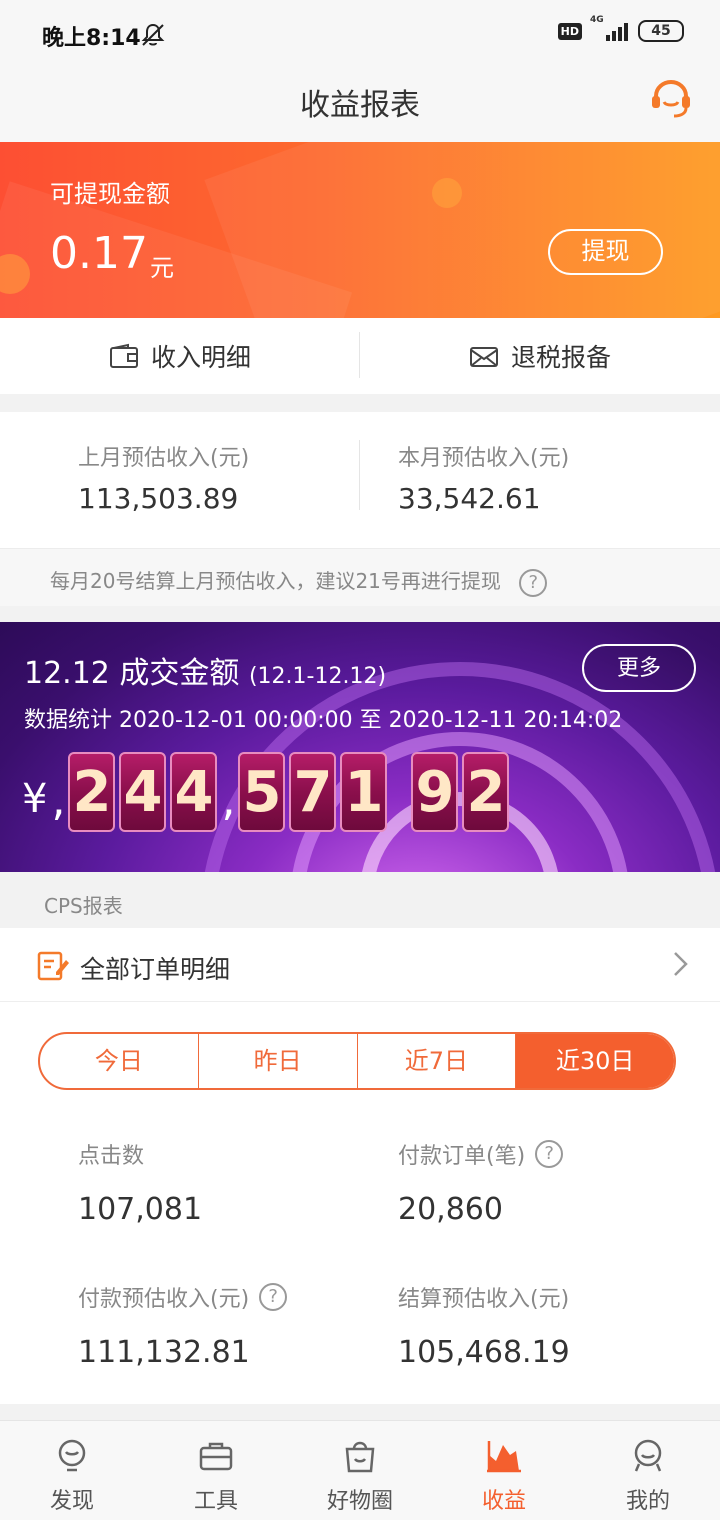 Image resolution: width=720 pixels, height=1520 pixels. What do you see at coordinates (484, 1352) in the screenshot?
I see `settled-income-value: 105,468.19` at bounding box center [484, 1352].